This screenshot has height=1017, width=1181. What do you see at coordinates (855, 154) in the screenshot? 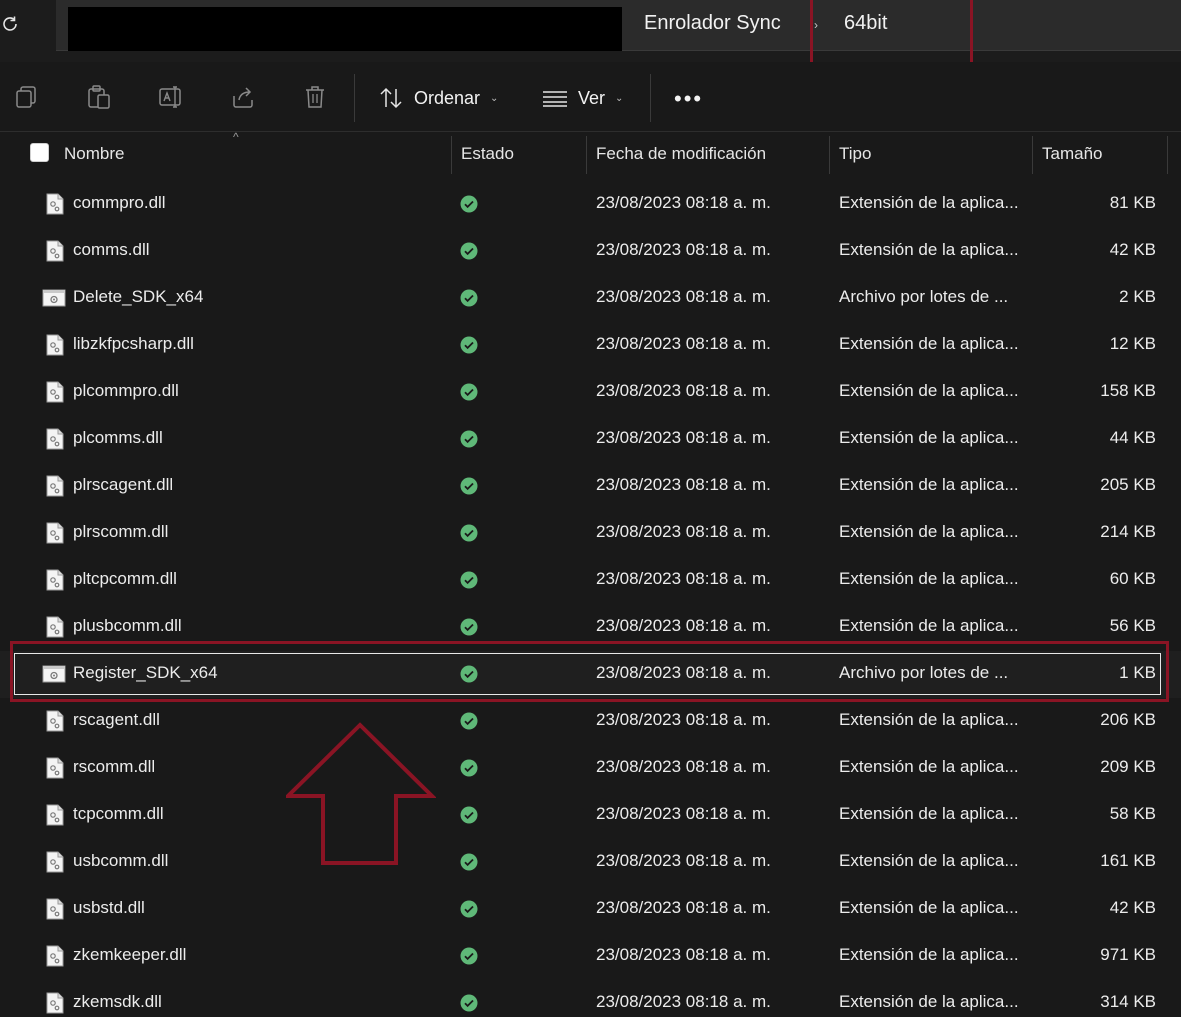
I see `column-header-type: Tipo` at bounding box center [855, 154].